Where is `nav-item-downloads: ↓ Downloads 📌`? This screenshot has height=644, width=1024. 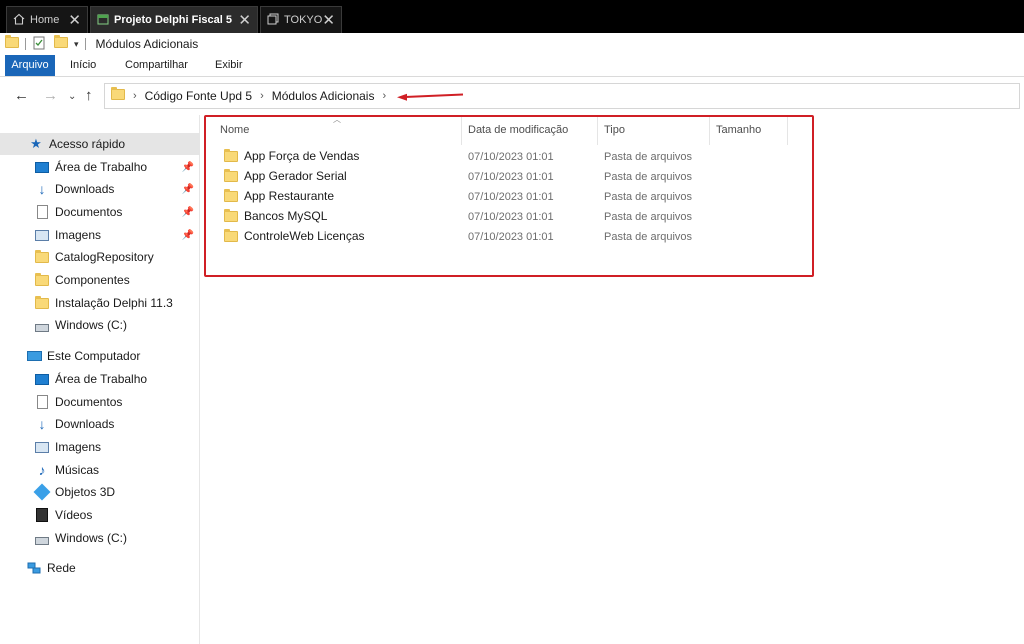 nav-item-downloads: ↓ Downloads 📌 is located at coordinates (100, 189).